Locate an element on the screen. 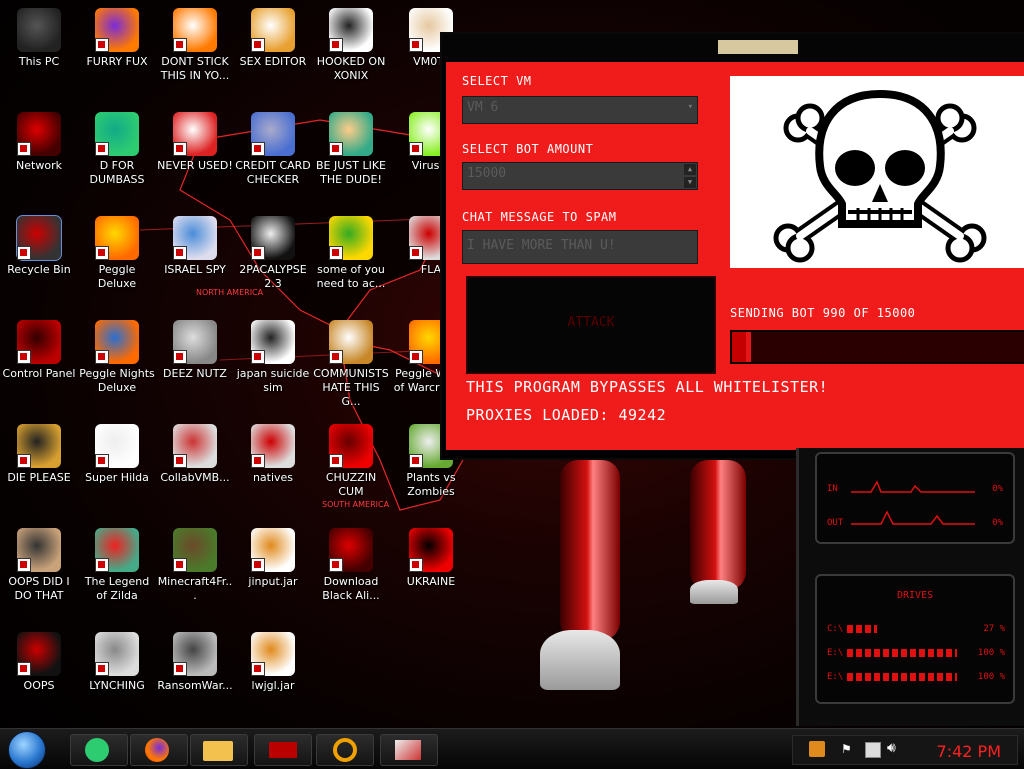  desktop-icon: Network is located at coordinates (39, 142).